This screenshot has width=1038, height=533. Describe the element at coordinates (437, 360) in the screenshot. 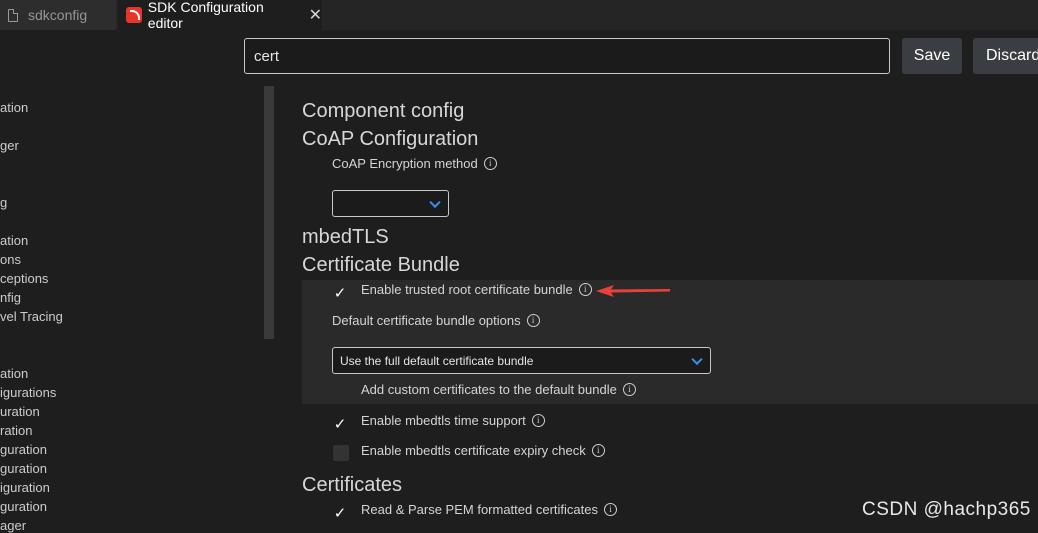

I see `select-value: Use the full default certificate bundle` at that location.